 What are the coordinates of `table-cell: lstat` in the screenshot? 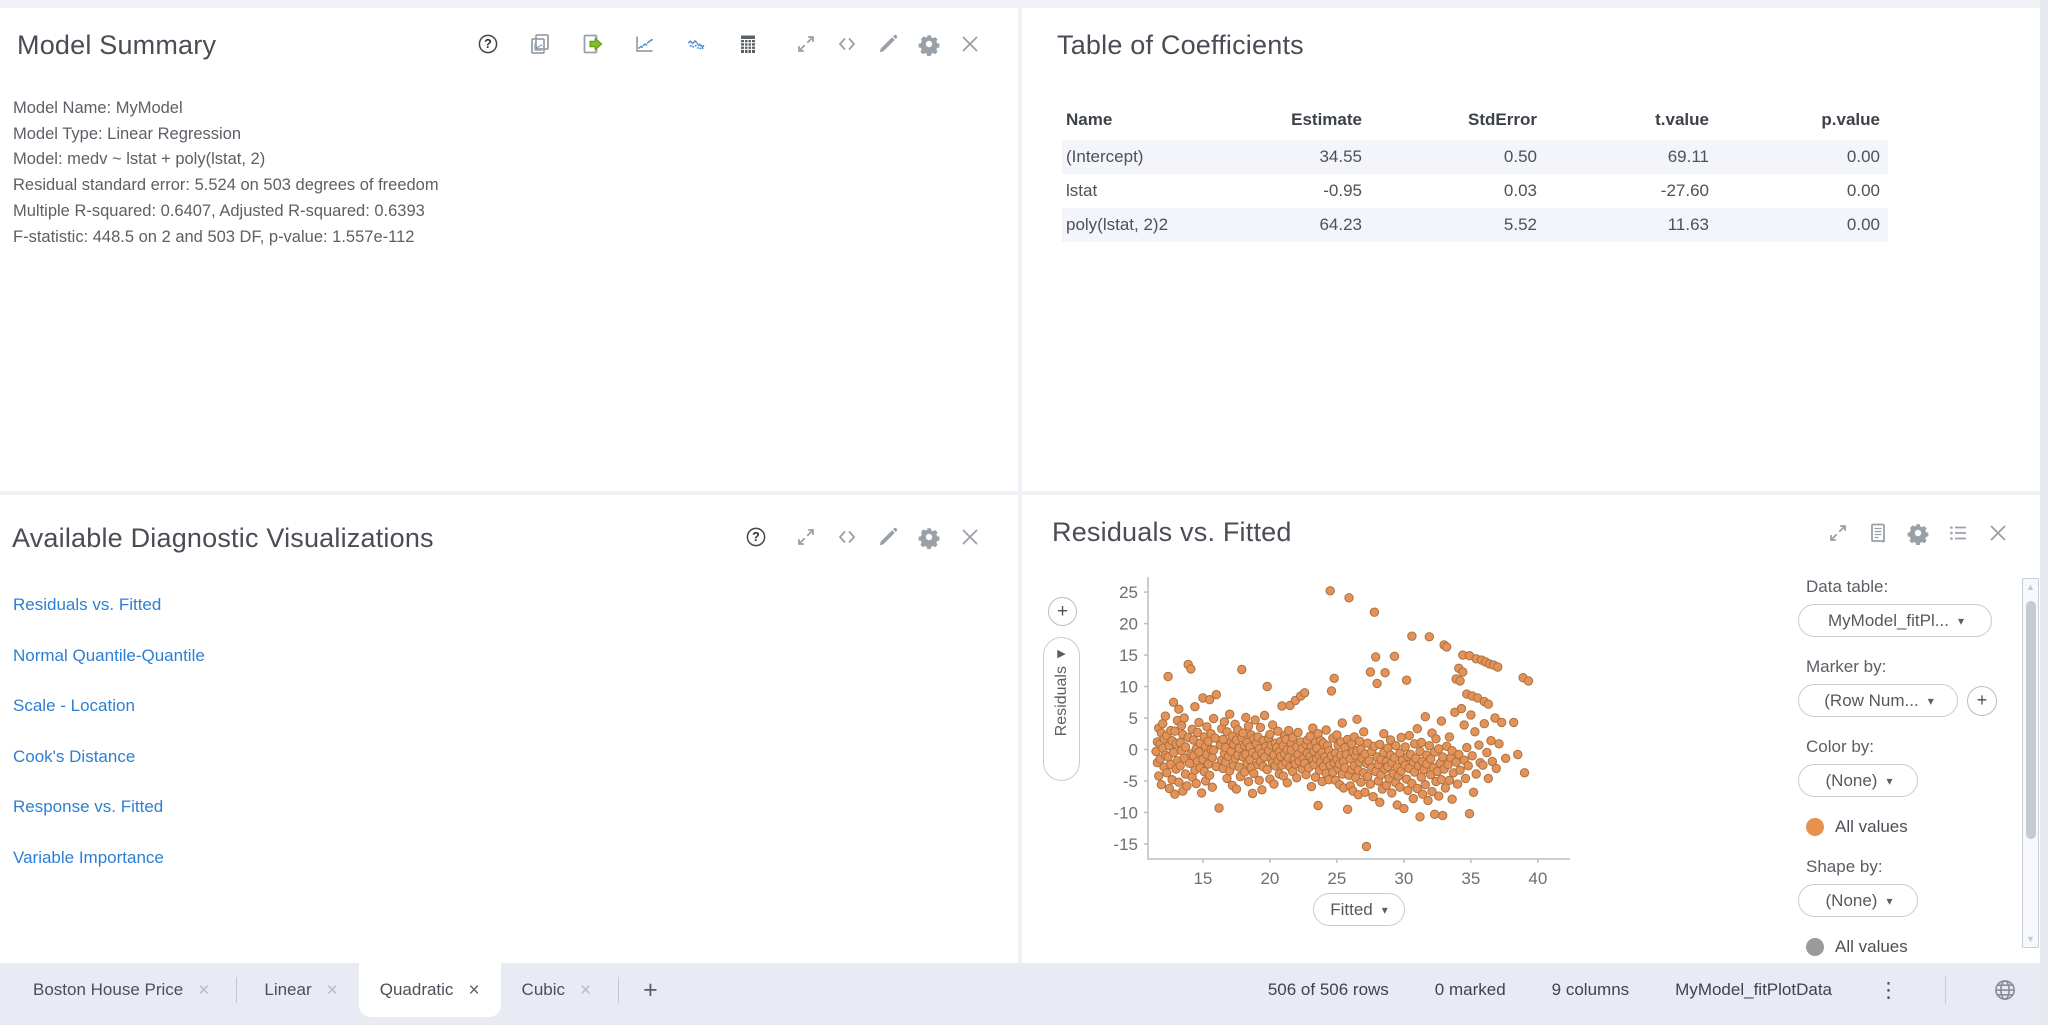 It's located at (1082, 190).